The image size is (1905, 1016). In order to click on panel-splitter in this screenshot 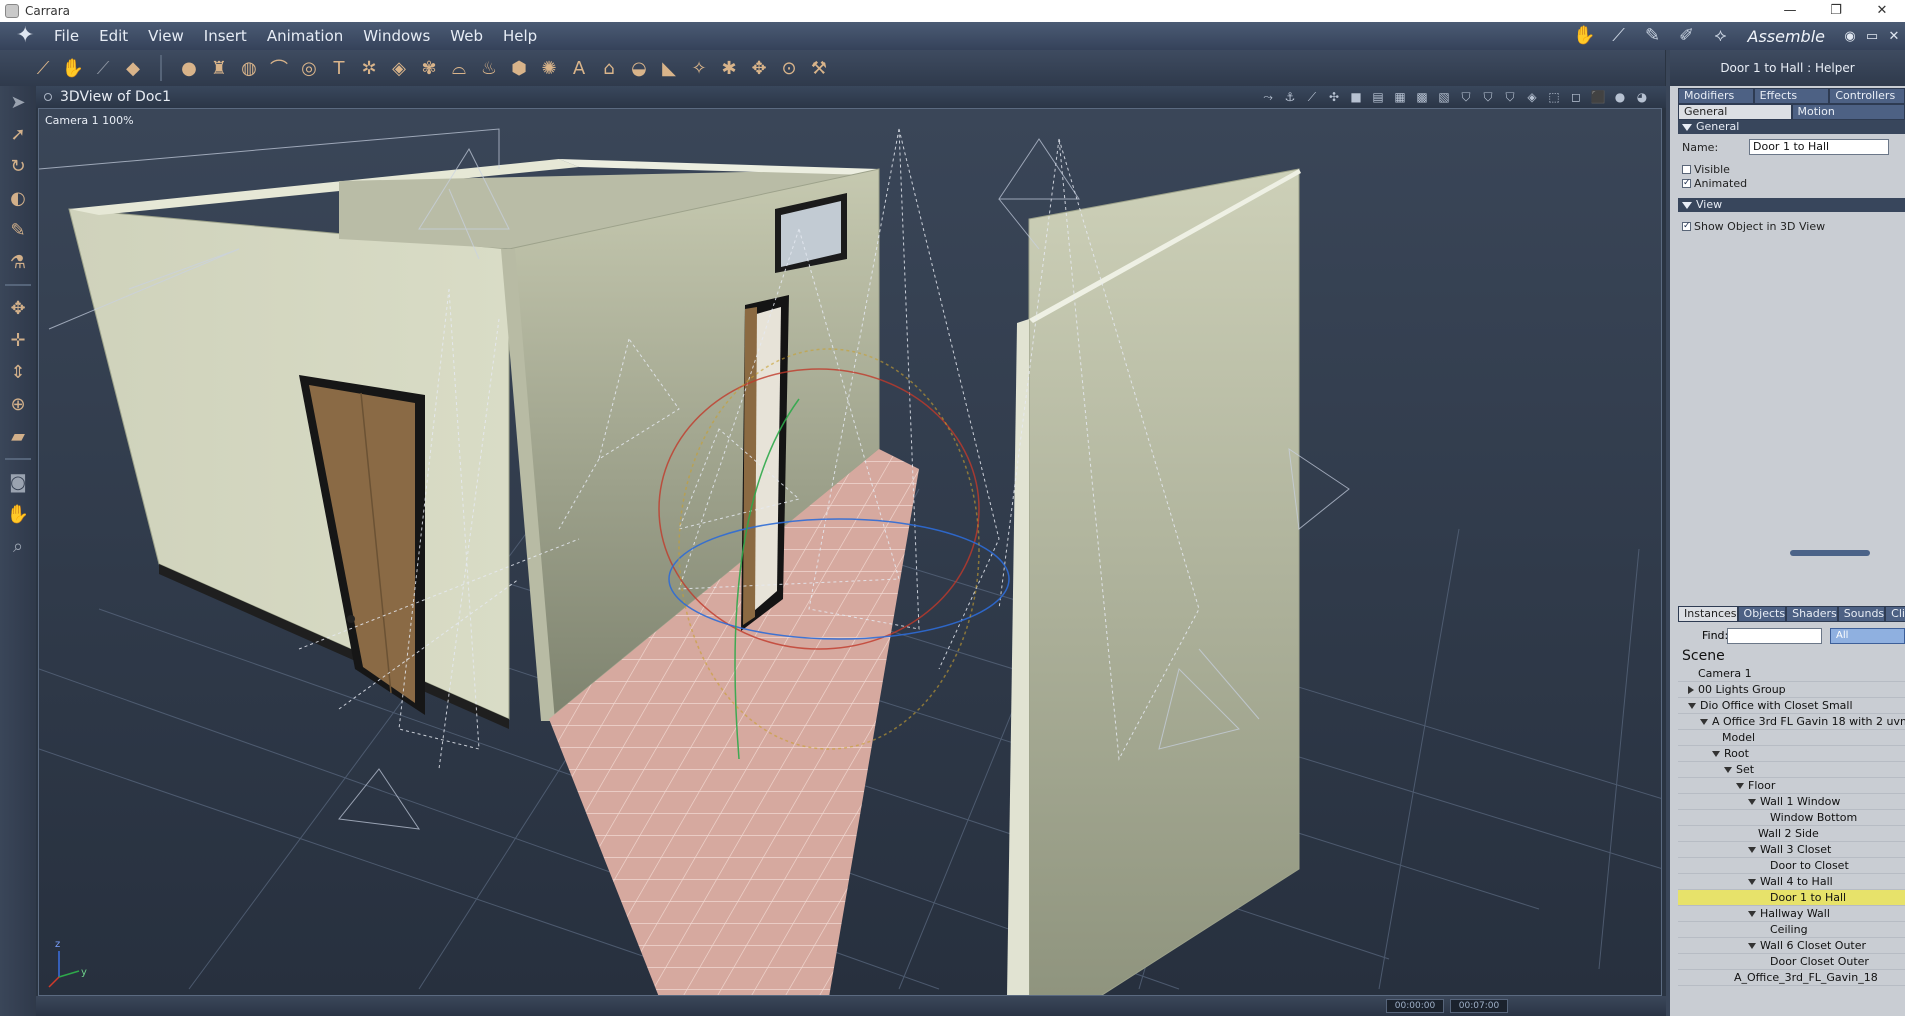, I will do `click(1830, 553)`.